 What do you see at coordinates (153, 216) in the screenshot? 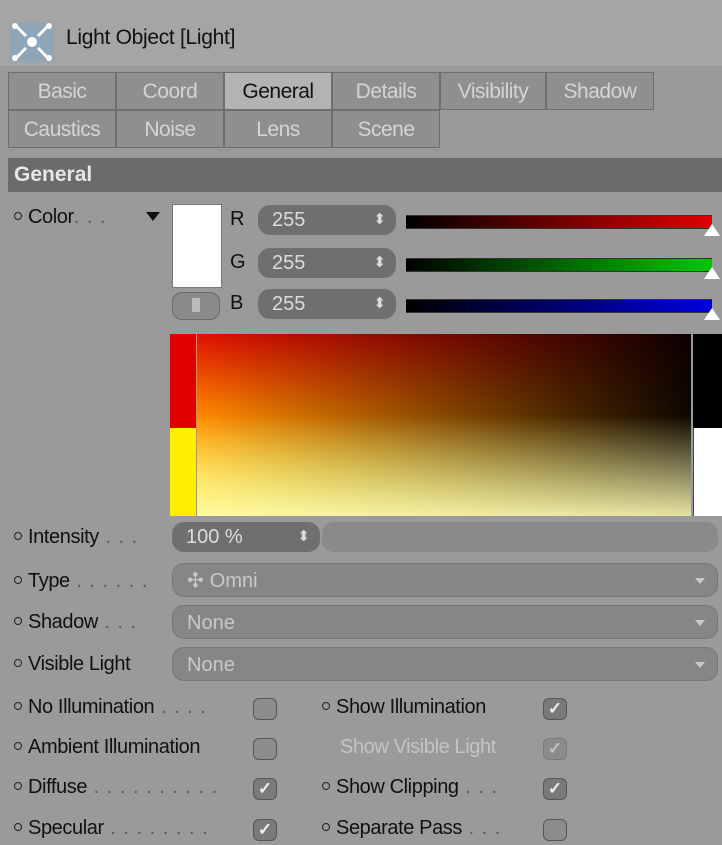
I see `color-menu-triangle-icon` at bounding box center [153, 216].